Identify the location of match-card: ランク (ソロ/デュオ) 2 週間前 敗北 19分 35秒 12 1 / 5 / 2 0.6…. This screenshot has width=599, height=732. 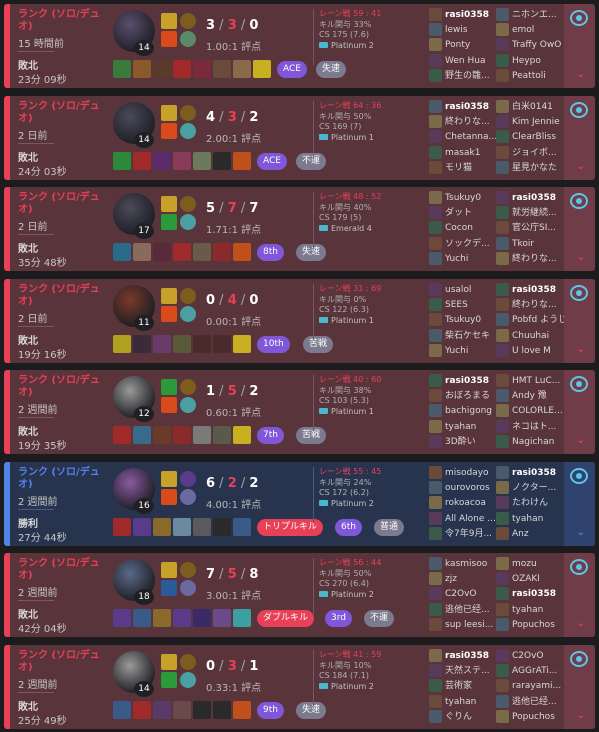
(299, 412).